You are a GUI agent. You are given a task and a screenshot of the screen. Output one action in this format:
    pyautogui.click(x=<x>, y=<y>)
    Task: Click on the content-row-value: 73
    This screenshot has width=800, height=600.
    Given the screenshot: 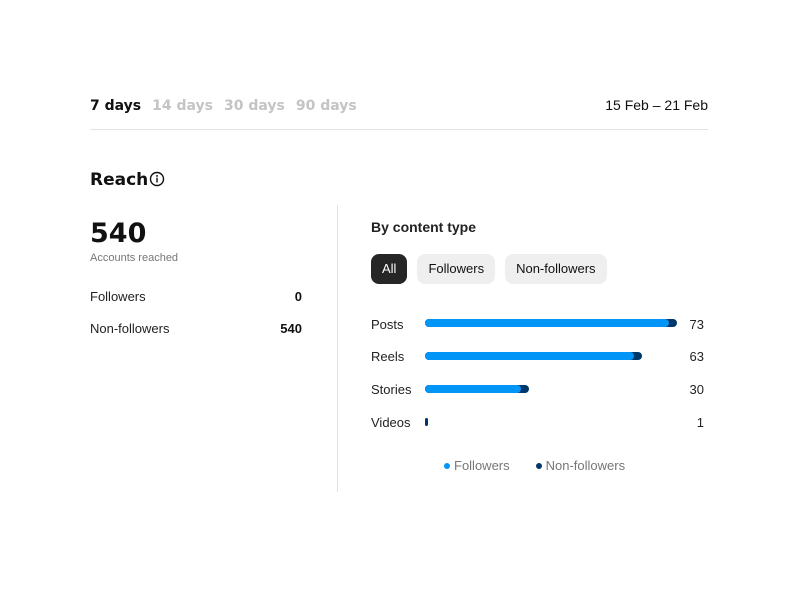 What is the action you would take?
    pyautogui.click(x=696, y=324)
    